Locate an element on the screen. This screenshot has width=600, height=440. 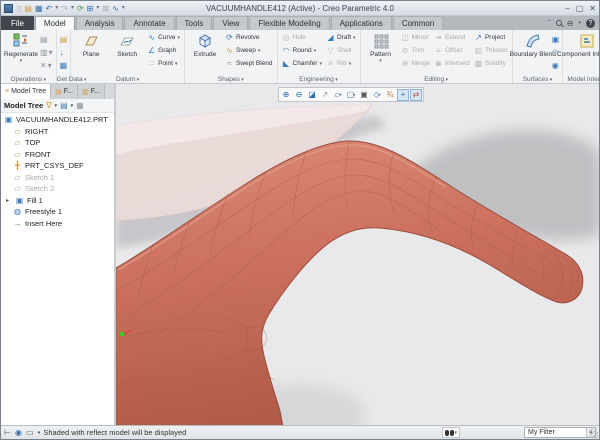
tree-item-freestyle1: ◍ Freestyle 1 is located at coordinates (57, 212).